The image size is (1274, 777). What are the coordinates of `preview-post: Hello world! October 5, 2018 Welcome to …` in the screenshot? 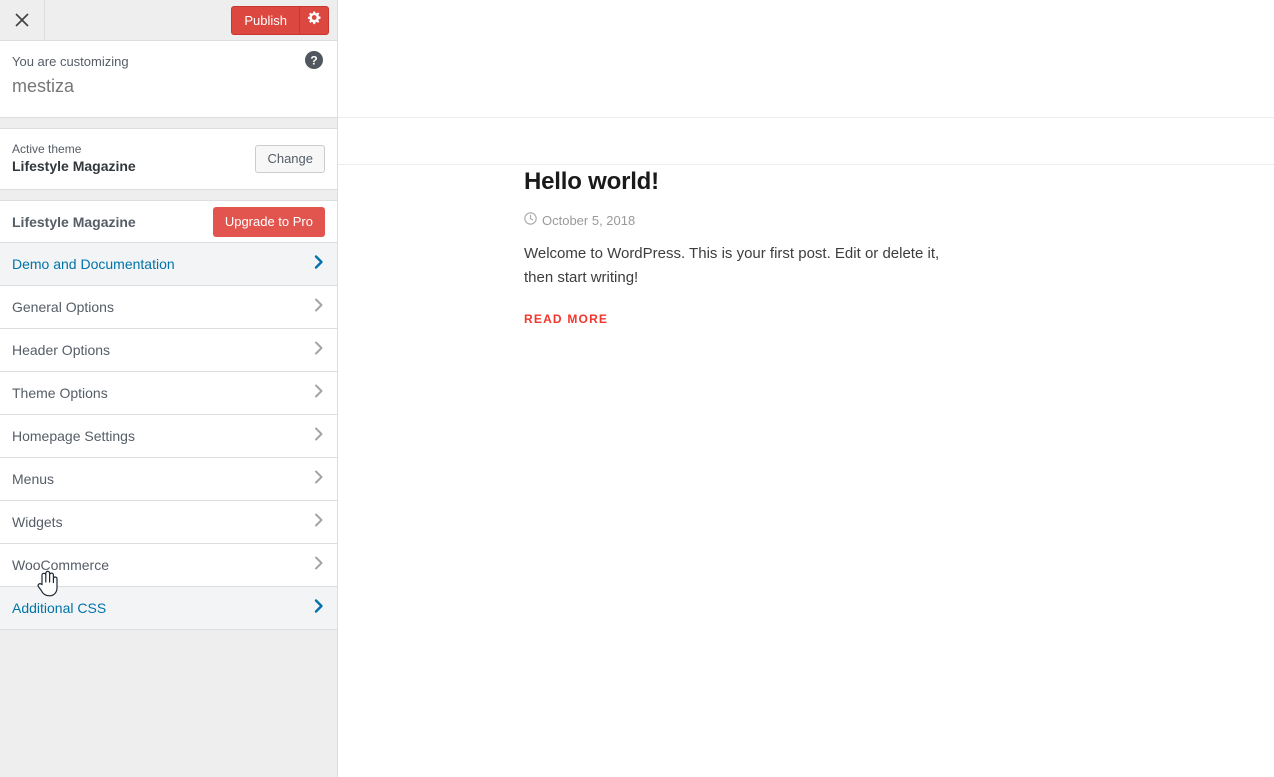 It's located at (744, 164).